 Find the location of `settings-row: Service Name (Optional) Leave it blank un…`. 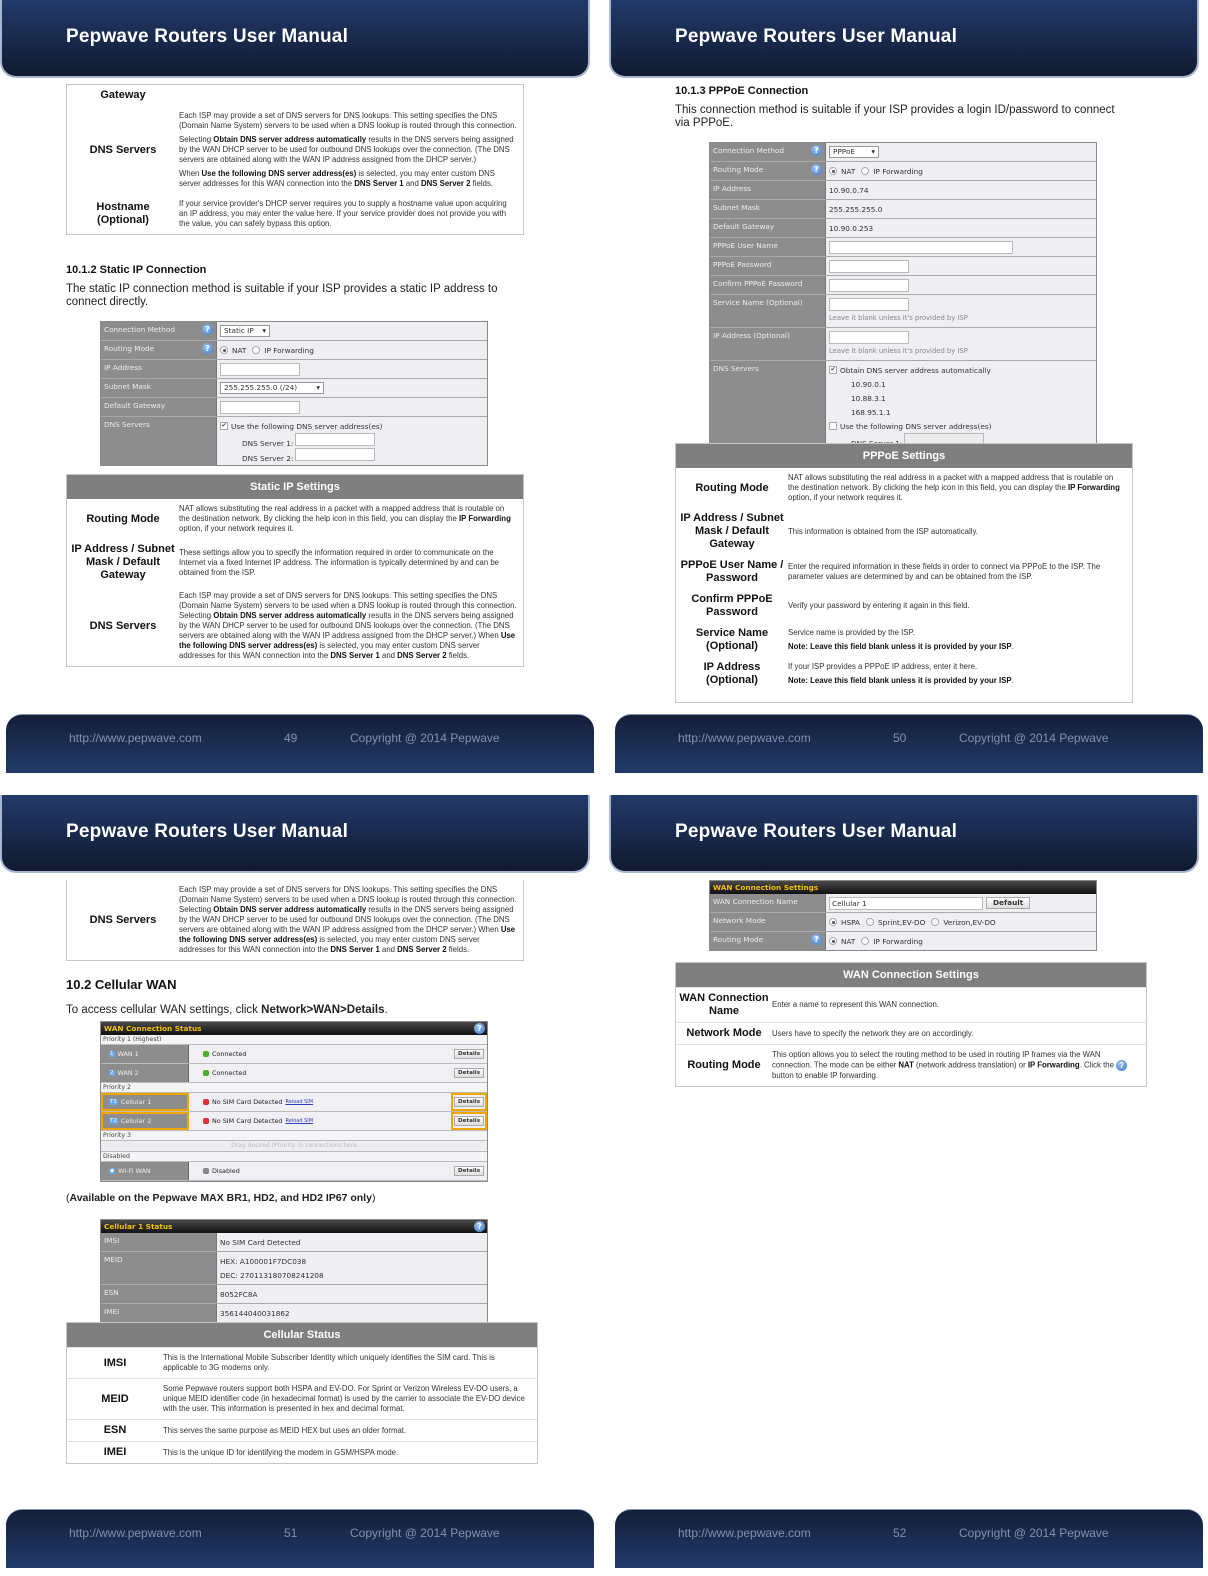

settings-row: Service Name (Optional) Leave it blank un… is located at coordinates (903, 311).